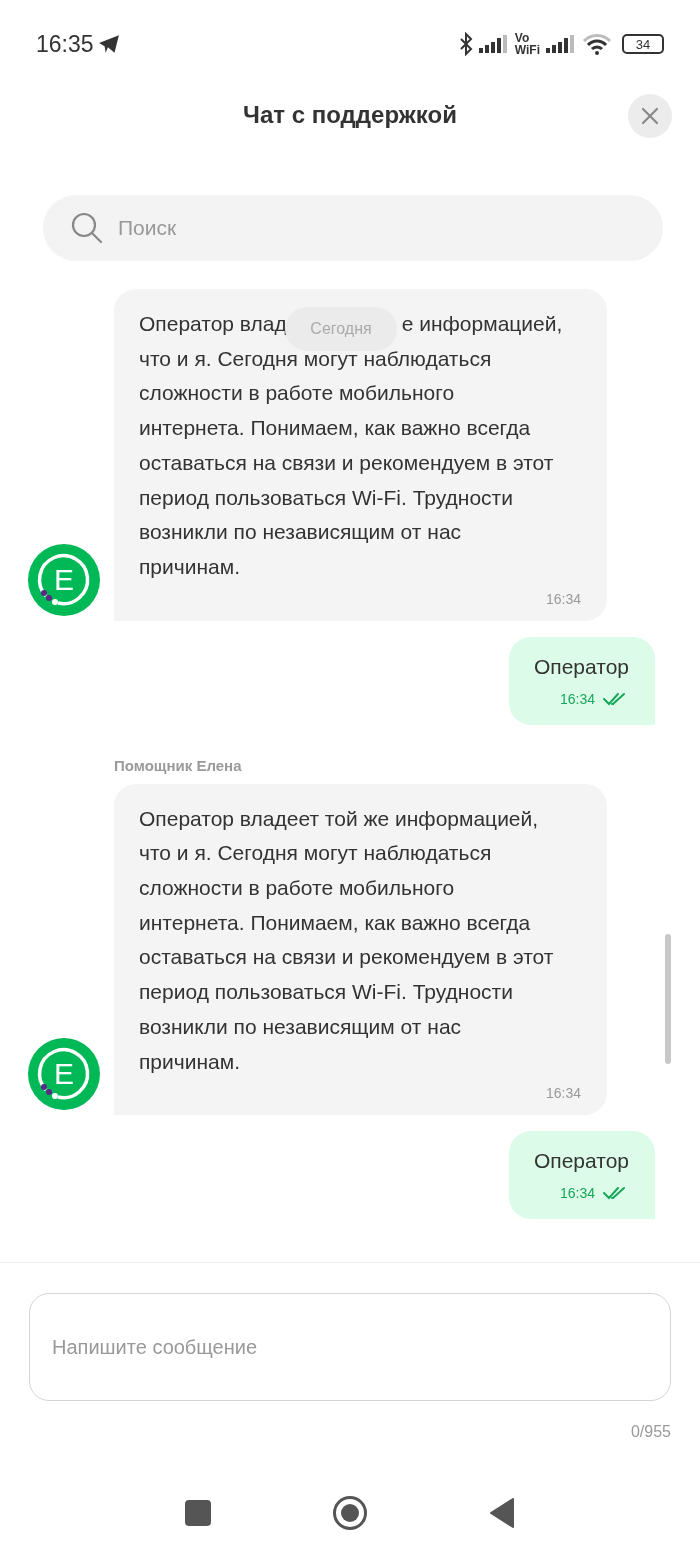  I want to click on message-text-fragment: Оператор влад, so click(213, 324).